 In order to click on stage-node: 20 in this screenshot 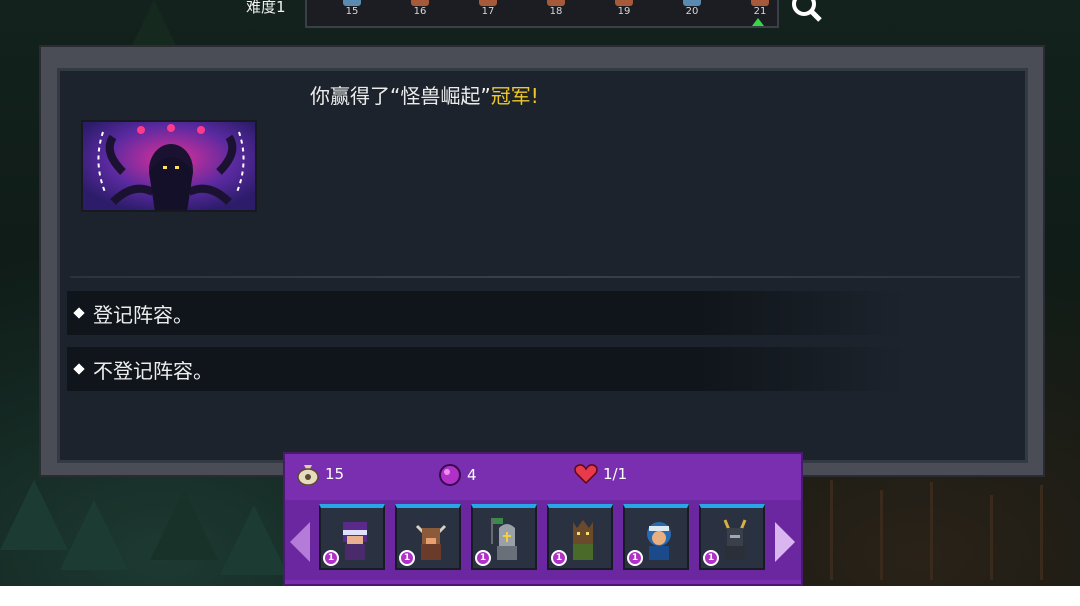, I will do `click(692, 12)`.